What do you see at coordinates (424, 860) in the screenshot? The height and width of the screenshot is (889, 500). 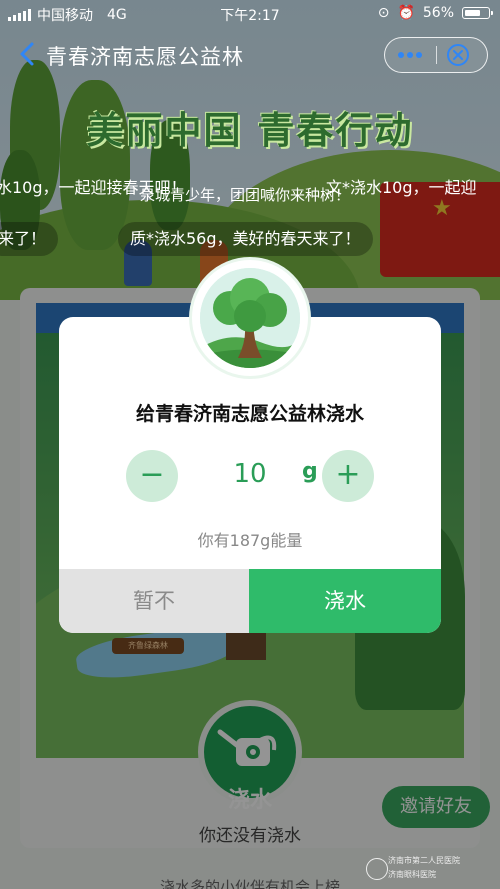 I see `watermark-line: 济南市第二人民医院` at bounding box center [424, 860].